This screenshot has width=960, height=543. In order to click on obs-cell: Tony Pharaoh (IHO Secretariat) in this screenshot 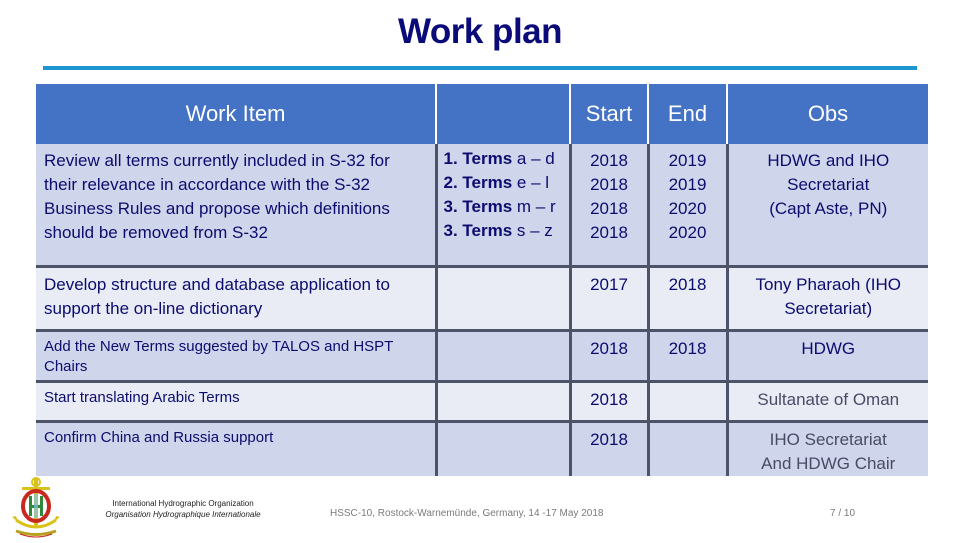, I will do `click(826, 299)`.